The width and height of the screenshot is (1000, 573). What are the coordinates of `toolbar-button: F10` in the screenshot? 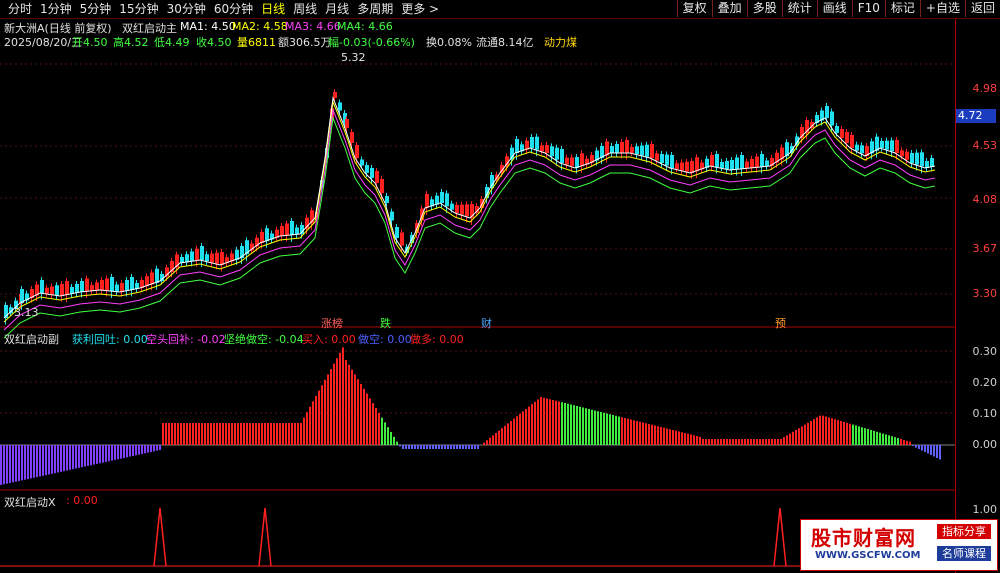 It's located at (868, 8).